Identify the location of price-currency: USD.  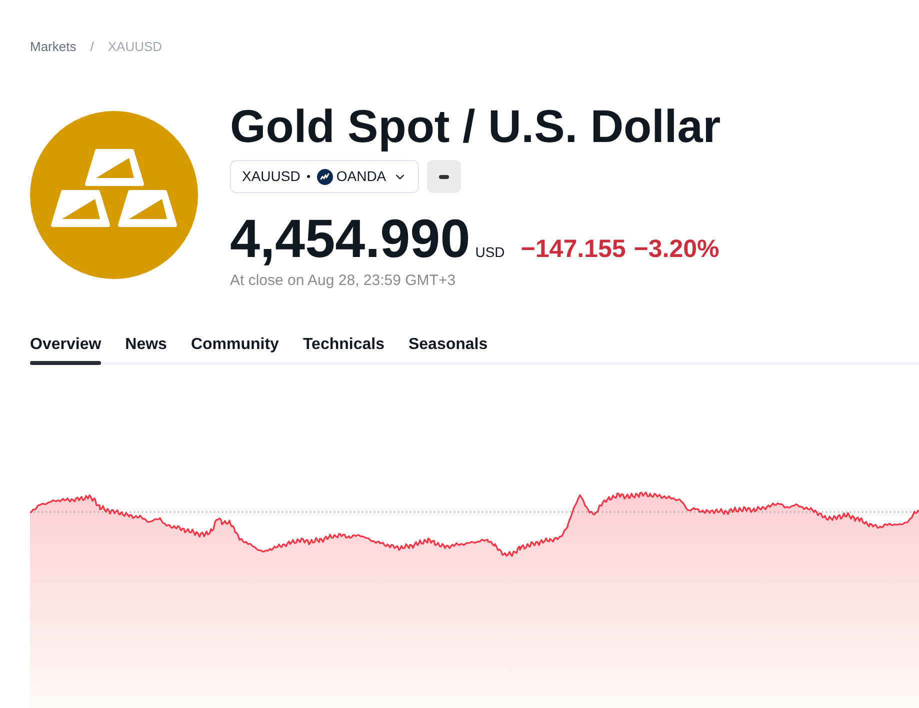
(490, 252).